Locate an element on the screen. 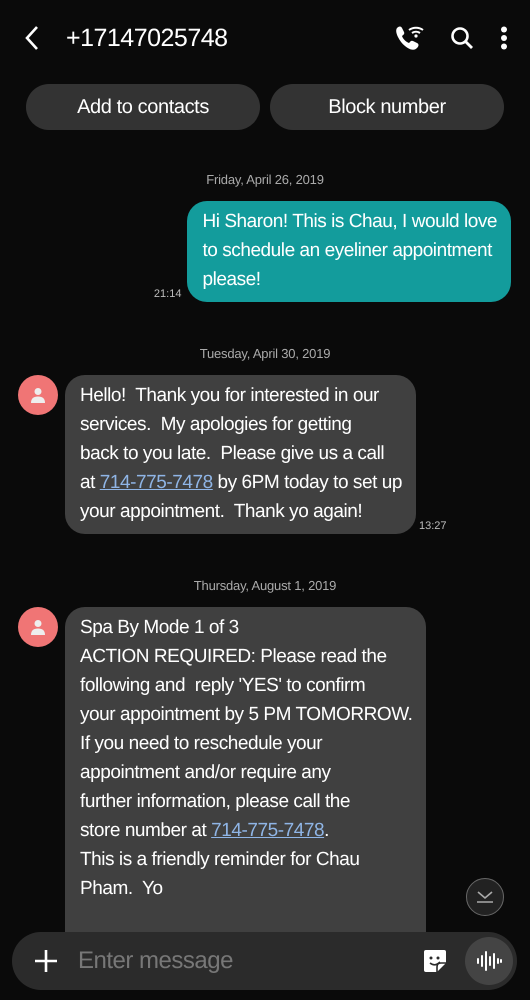  more-icon is located at coordinates (504, 38).